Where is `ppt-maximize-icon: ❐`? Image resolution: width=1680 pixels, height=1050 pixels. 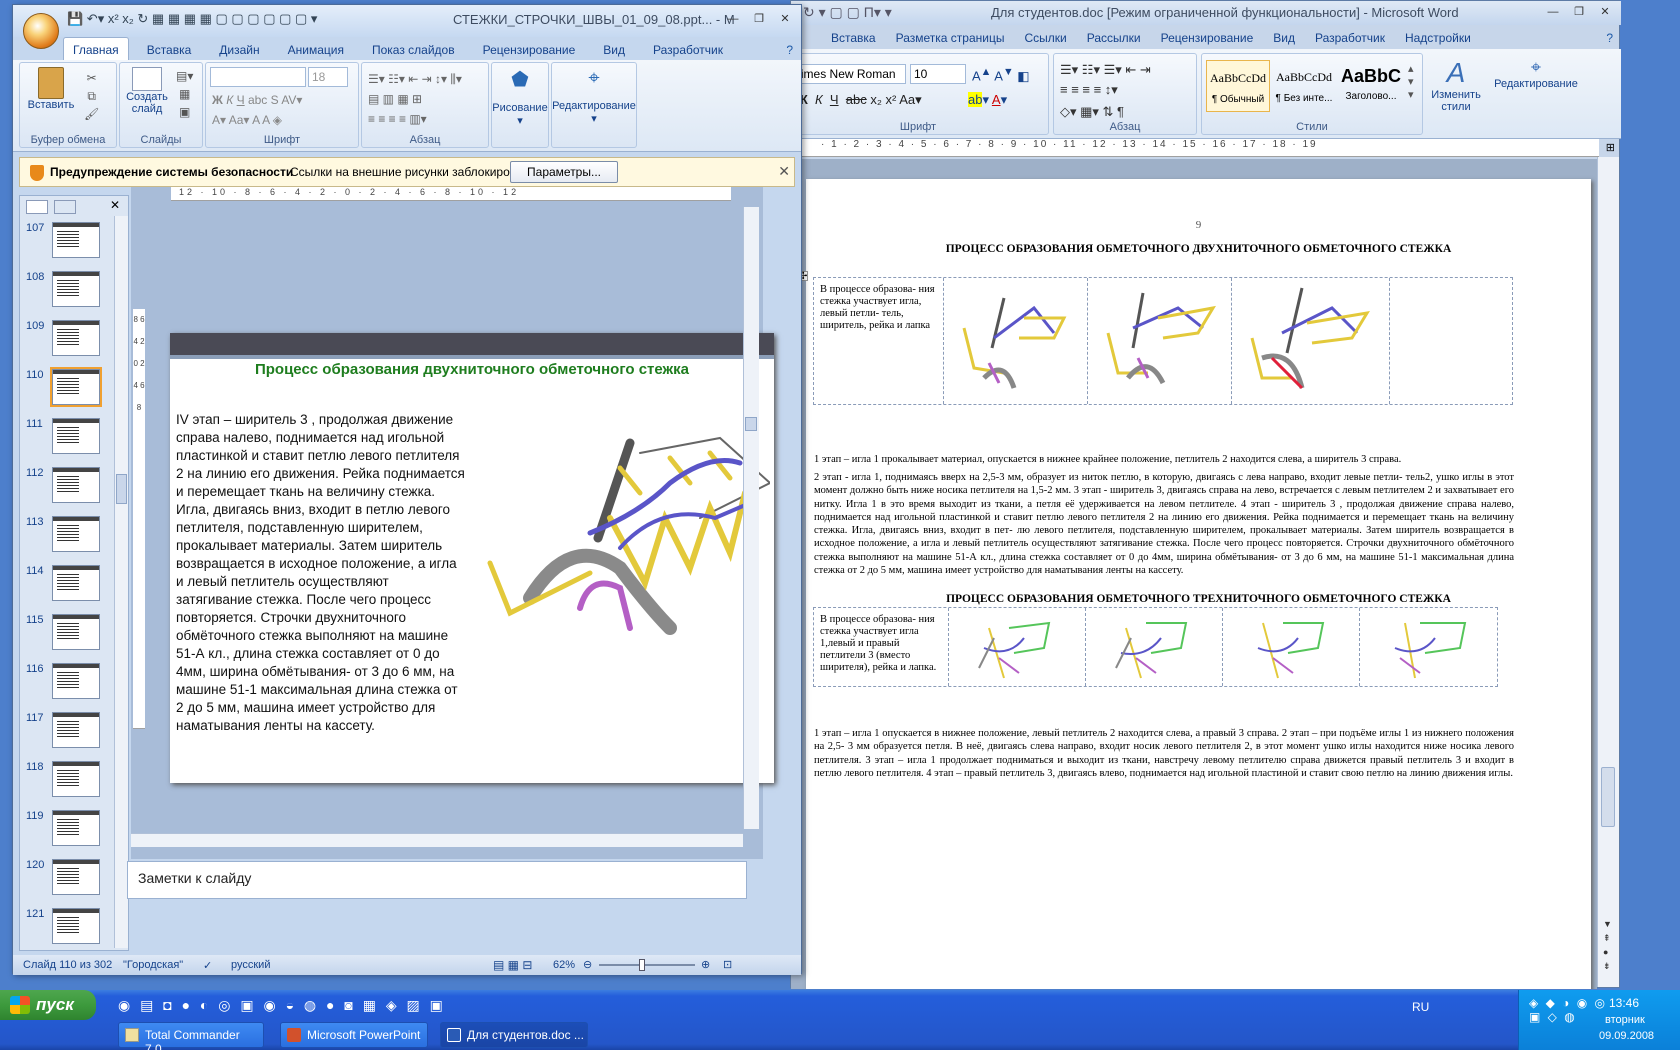
ppt-maximize-icon: ❐ is located at coordinates (759, 19).